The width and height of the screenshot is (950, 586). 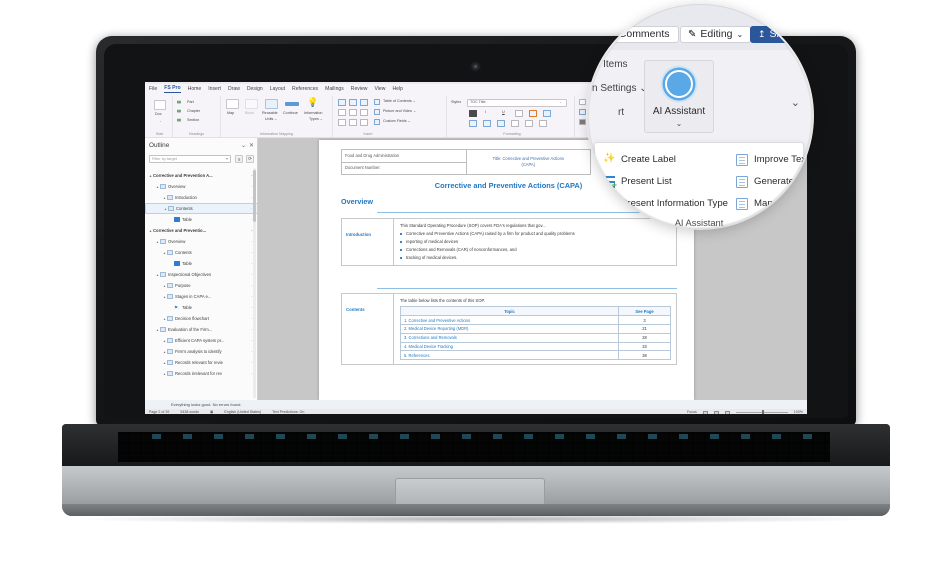 What do you see at coordinates (211, 412) in the screenshot?
I see `proofing-icon: ▣` at bounding box center [211, 412].